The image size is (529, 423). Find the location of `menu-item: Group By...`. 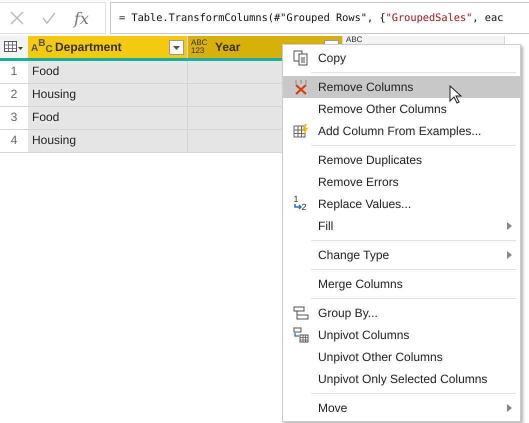

menu-item: Group By... is located at coordinates (401, 313).